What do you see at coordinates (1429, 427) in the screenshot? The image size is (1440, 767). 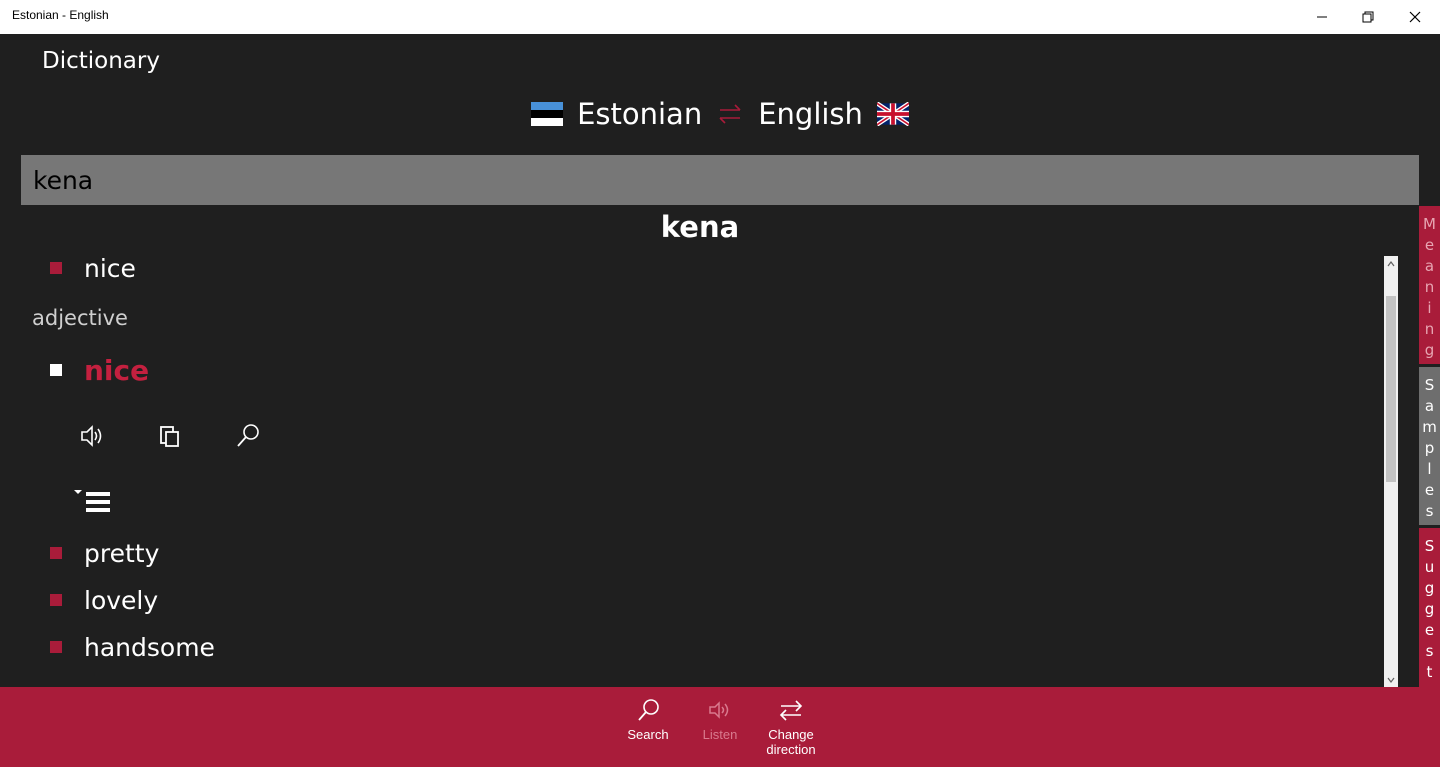 I see `side-tab-letter: m` at bounding box center [1429, 427].